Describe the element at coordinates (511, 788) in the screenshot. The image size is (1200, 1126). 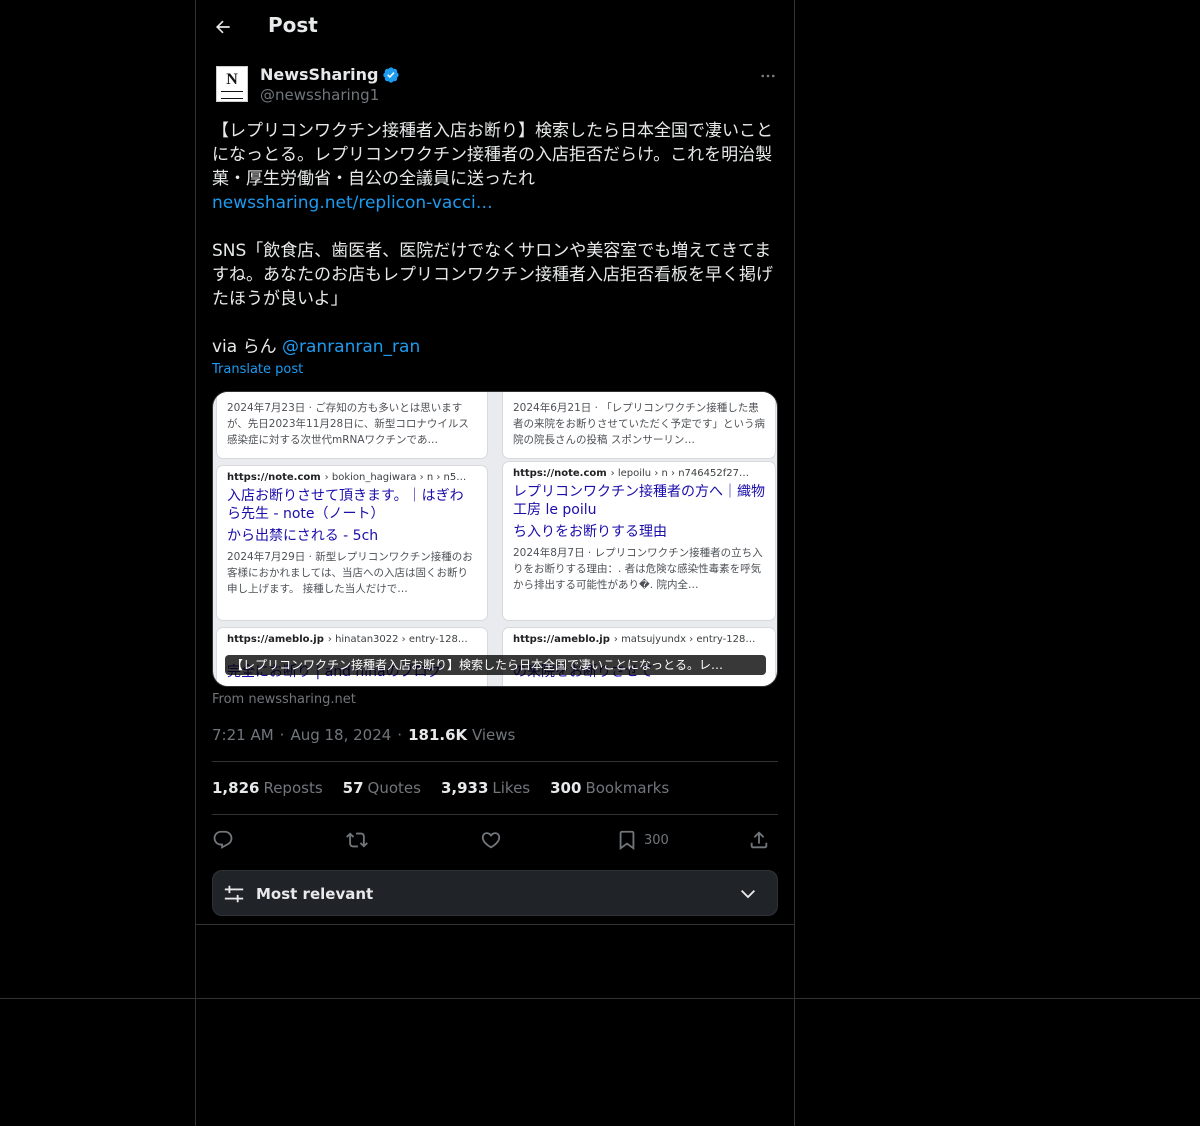
I see `stat-label: Likes` at that location.